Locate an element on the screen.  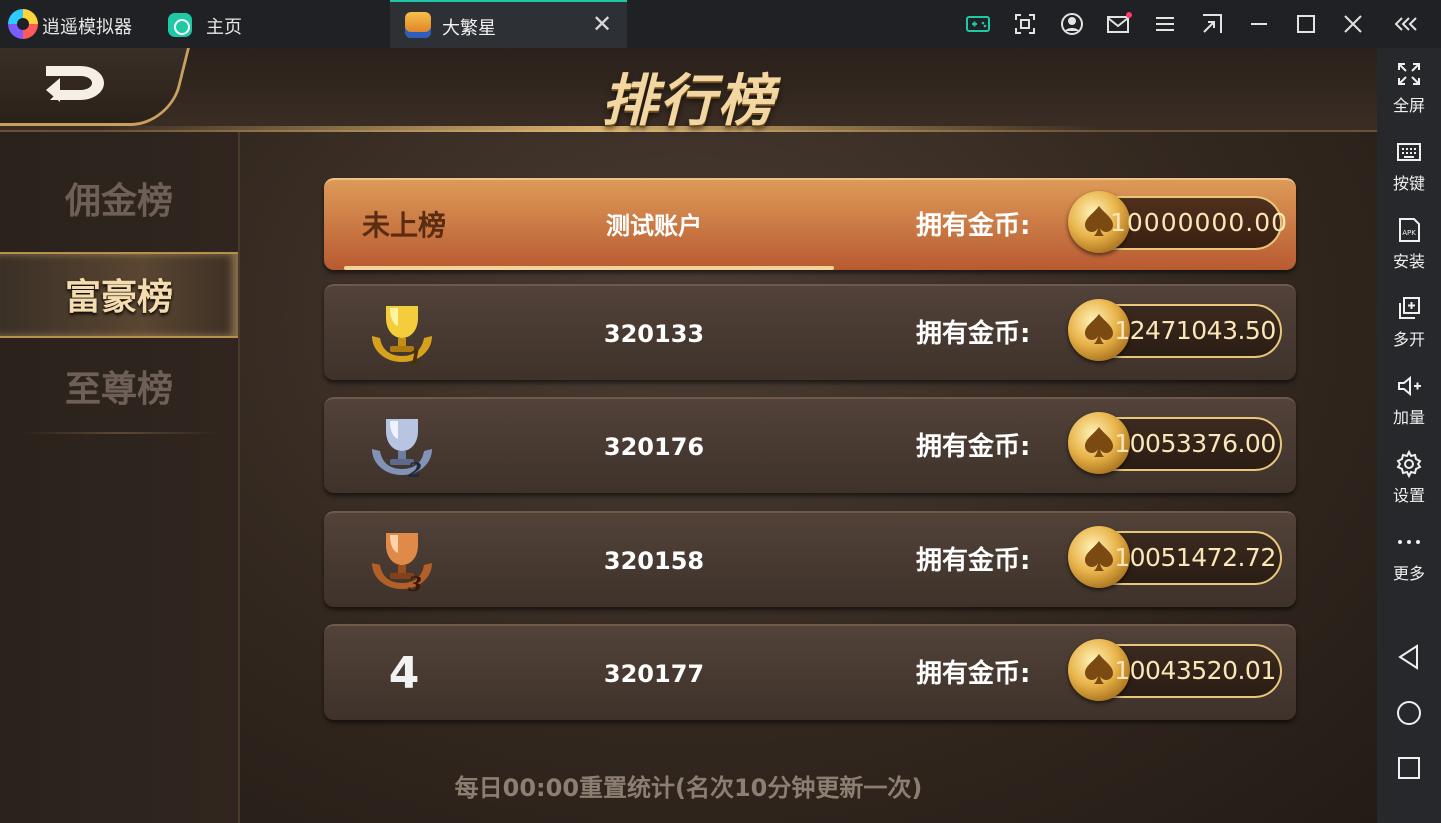
emulator-sidebar: 全屏 按键 APK 安装 多开 加量 设置 更多 is located at coordinates (1409, 435).